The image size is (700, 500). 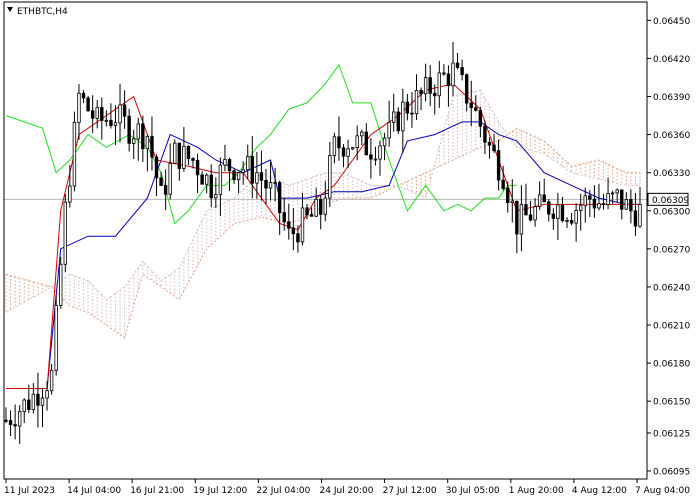 What do you see at coordinates (410, 491) in the screenshot?
I see `x-tick-label: 27 Jul 12:00` at bounding box center [410, 491].